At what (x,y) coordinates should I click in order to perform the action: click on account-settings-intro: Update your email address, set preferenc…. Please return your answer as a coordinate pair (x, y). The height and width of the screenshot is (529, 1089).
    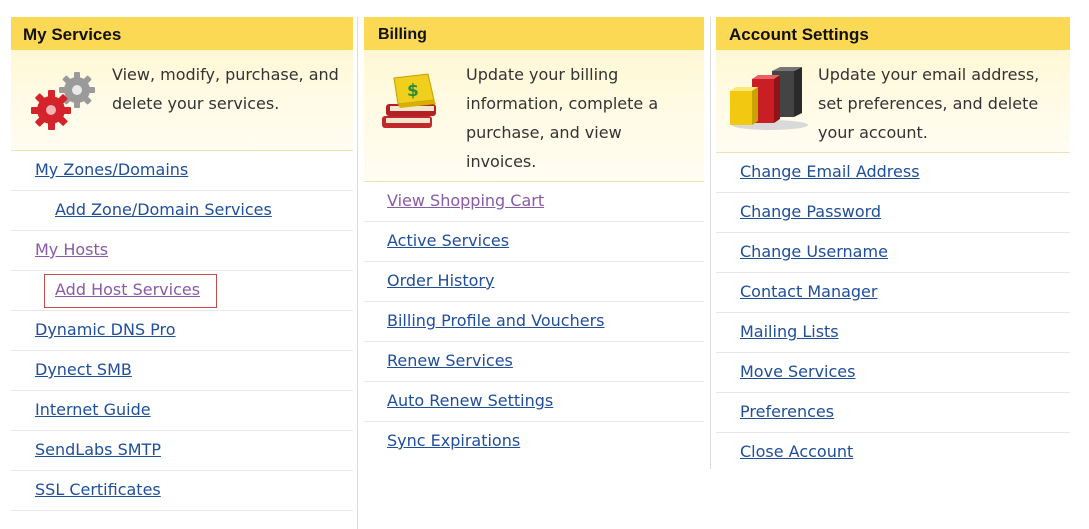
    Looking at the image, I should click on (893, 101).